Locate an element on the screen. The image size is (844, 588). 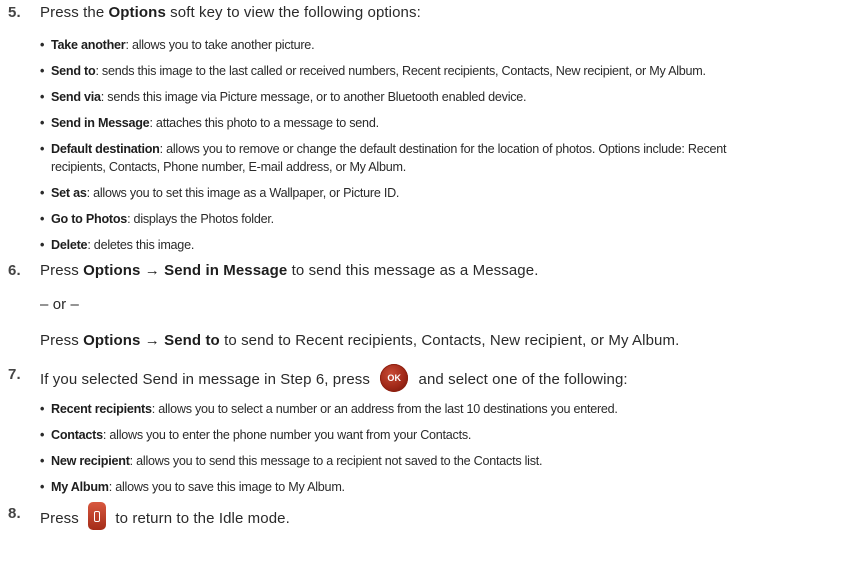
list-item-term: Set as is located at coordinates (69, 193).